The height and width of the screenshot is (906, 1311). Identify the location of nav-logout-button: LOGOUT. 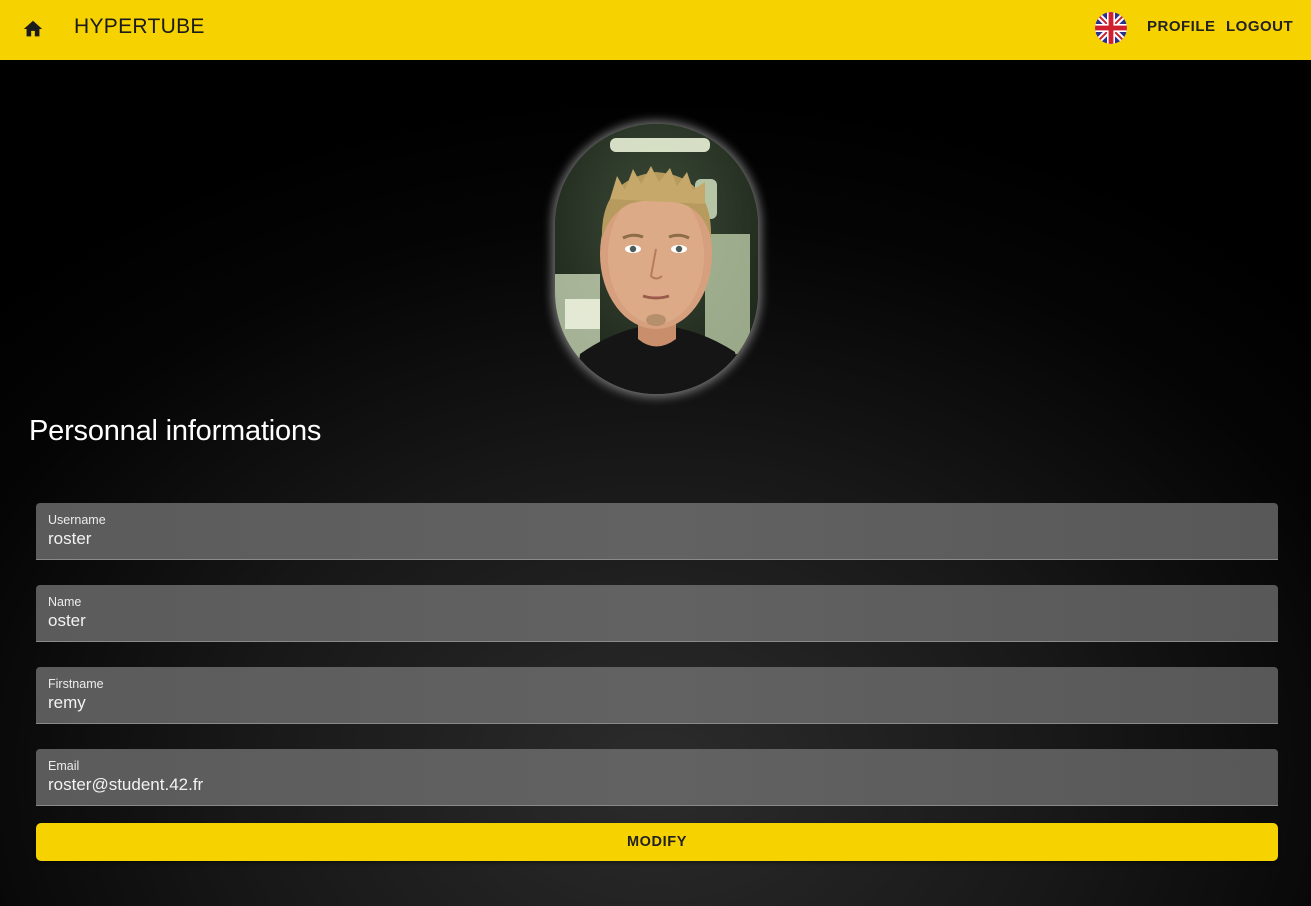
(1259, 26).